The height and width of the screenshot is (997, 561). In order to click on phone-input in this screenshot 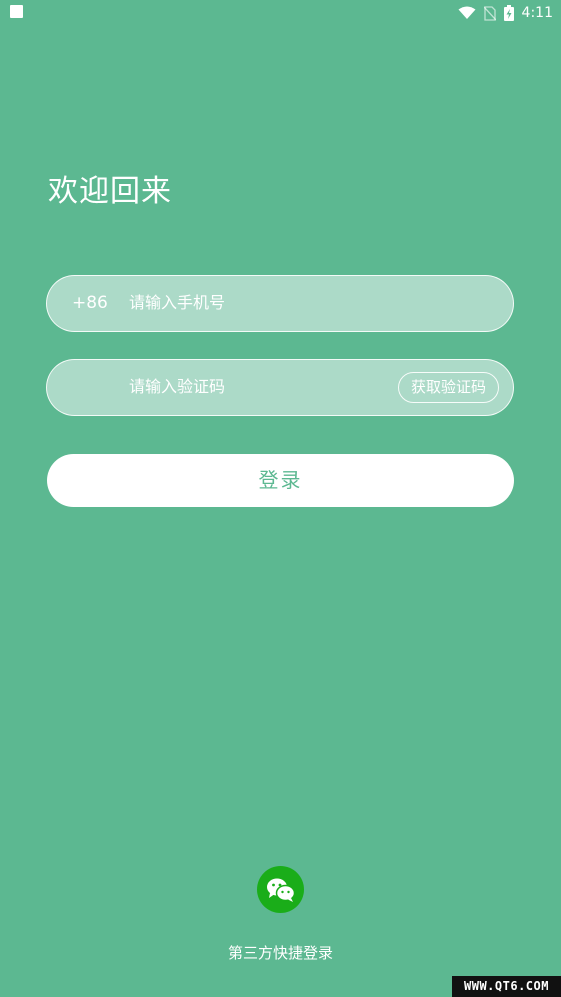, I will do `click(254, 303)`.